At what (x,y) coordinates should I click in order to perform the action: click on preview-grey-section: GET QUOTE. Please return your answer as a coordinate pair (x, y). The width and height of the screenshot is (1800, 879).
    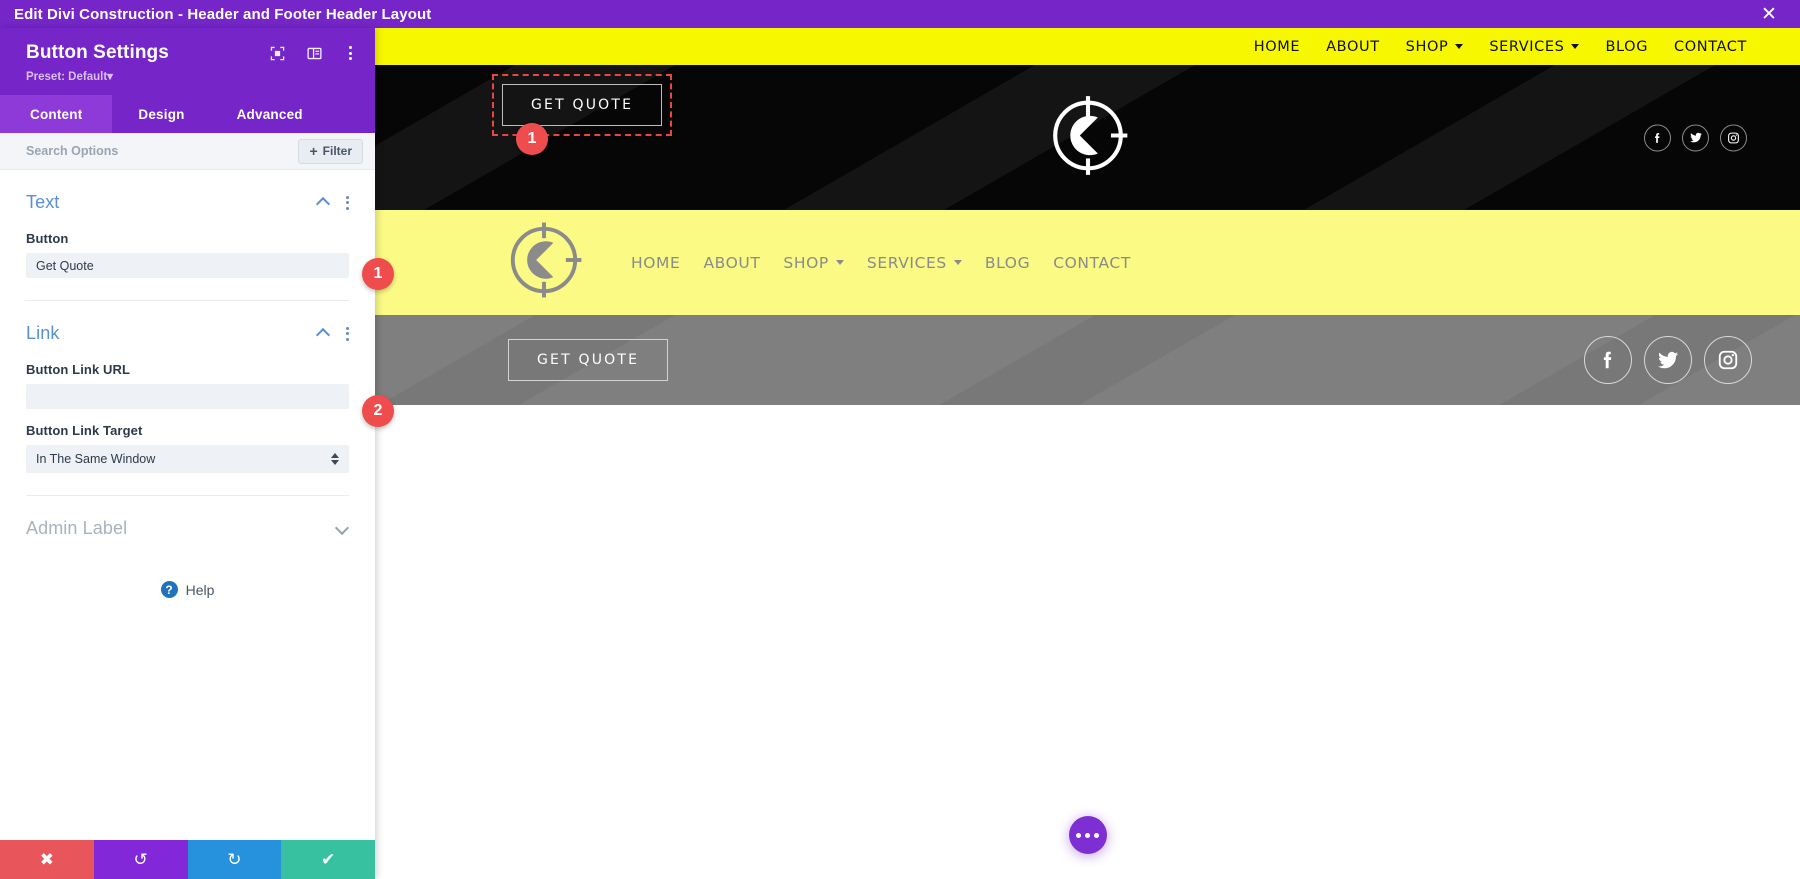
    Looking at the image, I should click on (1087, 360).